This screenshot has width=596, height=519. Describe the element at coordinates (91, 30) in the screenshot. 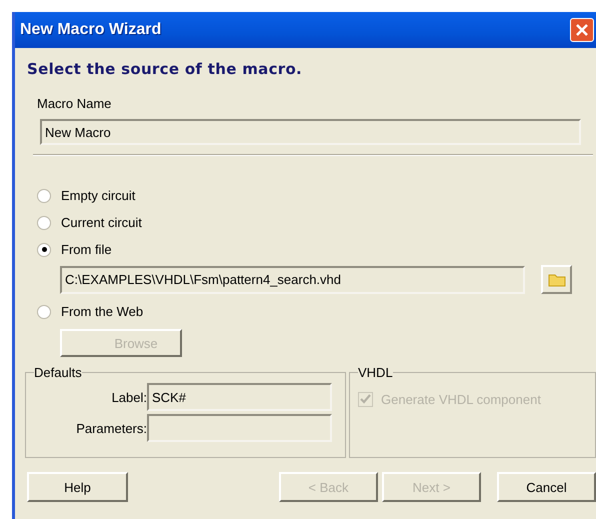

I see `window-title: New Macro Wizard` at that location.